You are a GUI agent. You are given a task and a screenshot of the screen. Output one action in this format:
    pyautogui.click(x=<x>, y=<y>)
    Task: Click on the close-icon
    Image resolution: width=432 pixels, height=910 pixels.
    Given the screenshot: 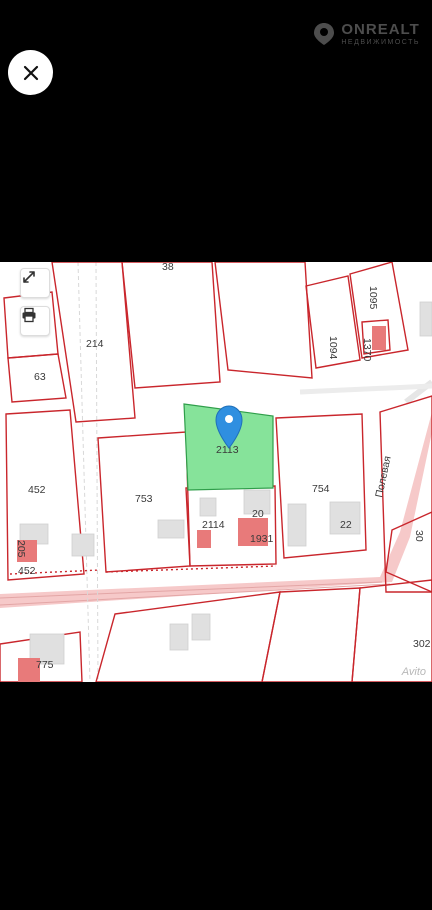 What is the action you would take?
    pyautogui.click(x=30, y=72)
    